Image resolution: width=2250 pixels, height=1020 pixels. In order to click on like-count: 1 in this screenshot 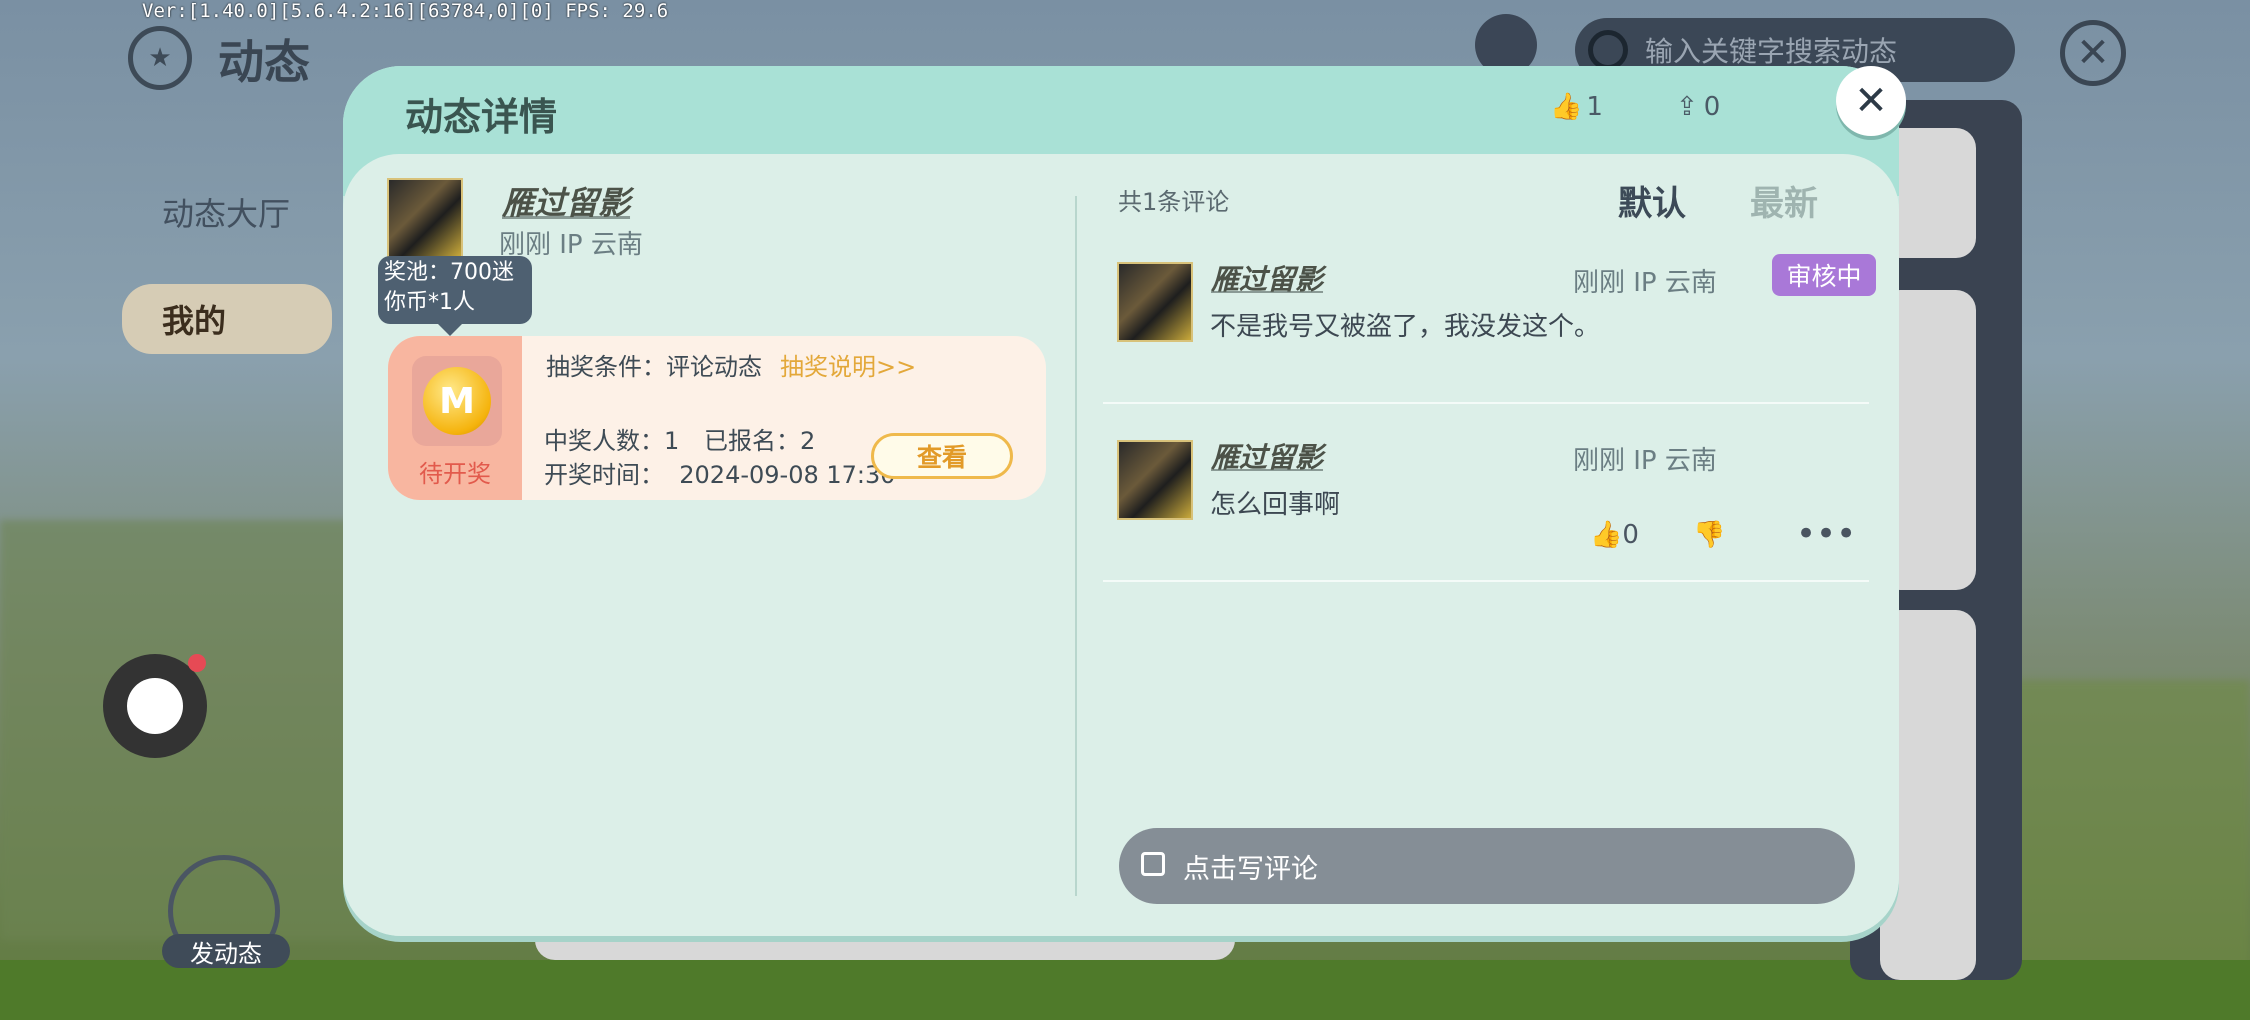, I will do `click(1594, 107)`.